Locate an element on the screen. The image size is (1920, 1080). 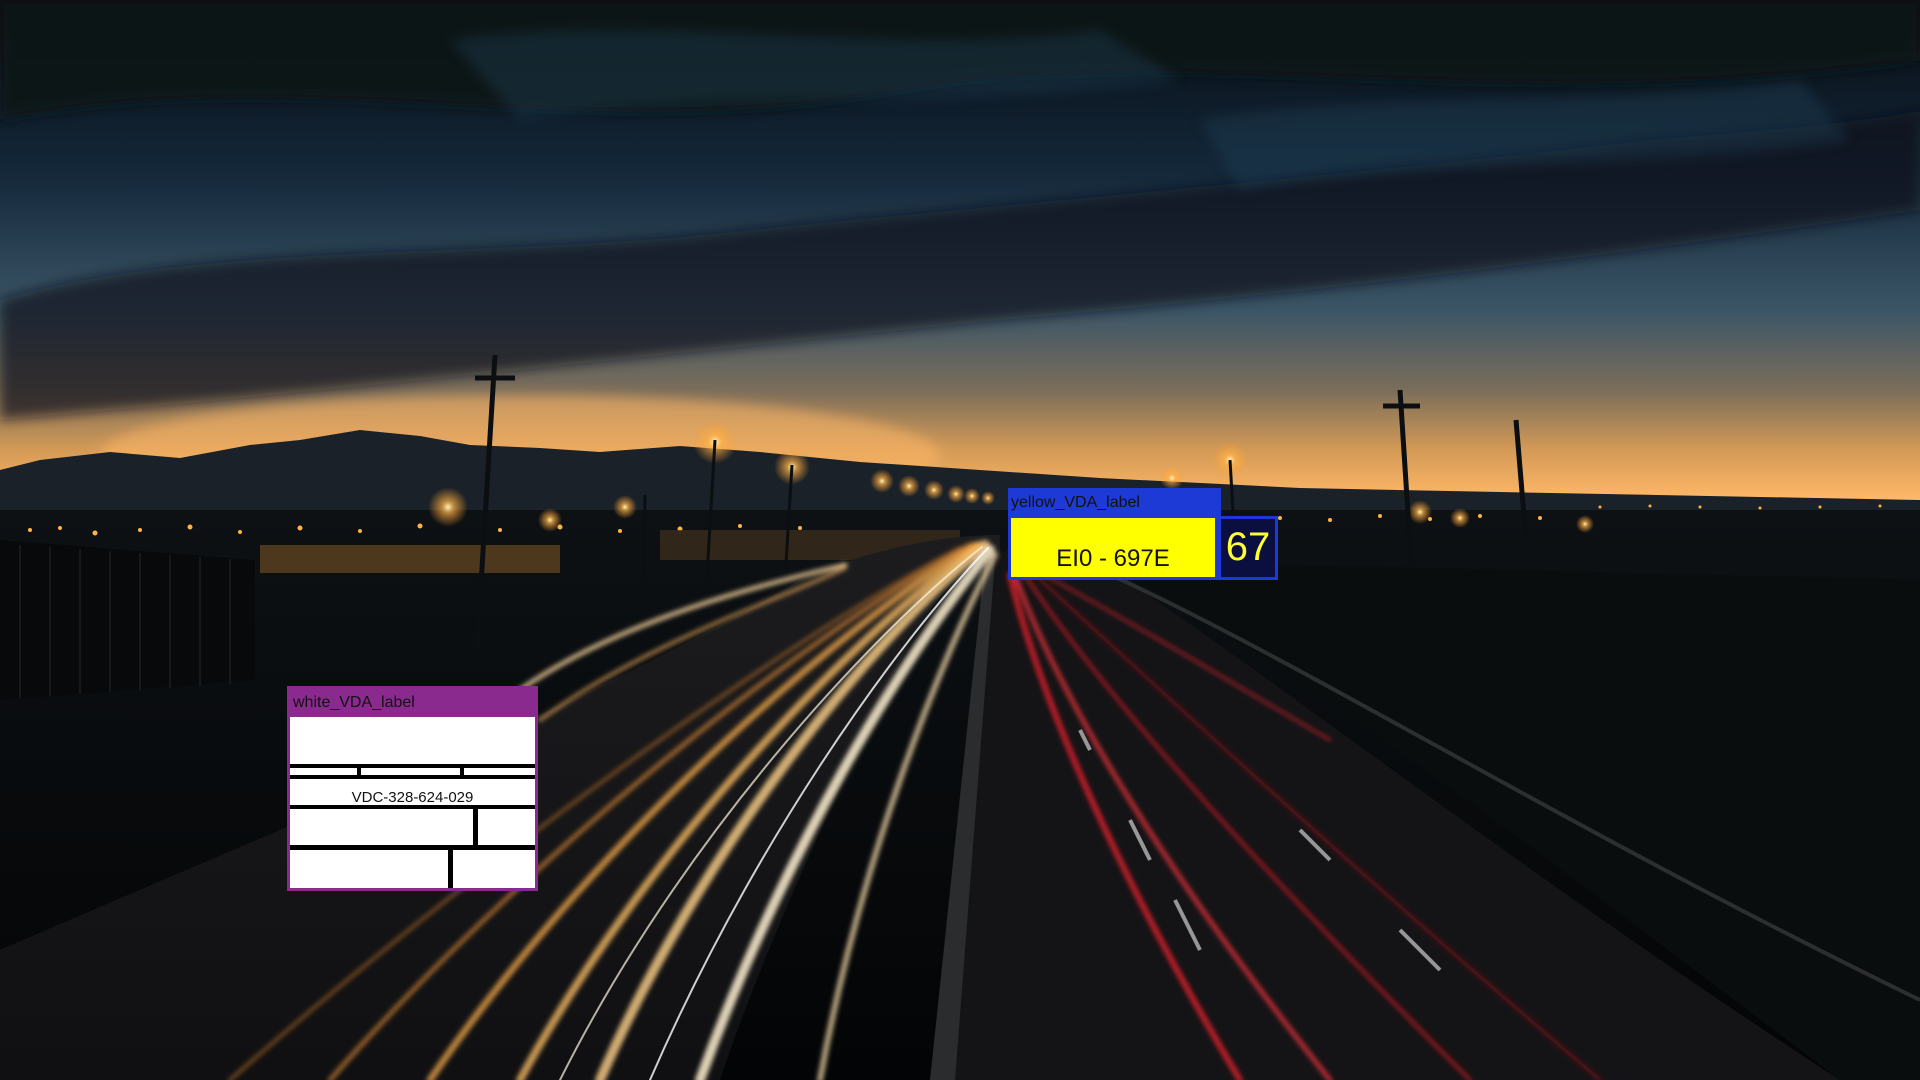
yellow-plate: EI0 - 697E is located at coordinates (1113, 549).